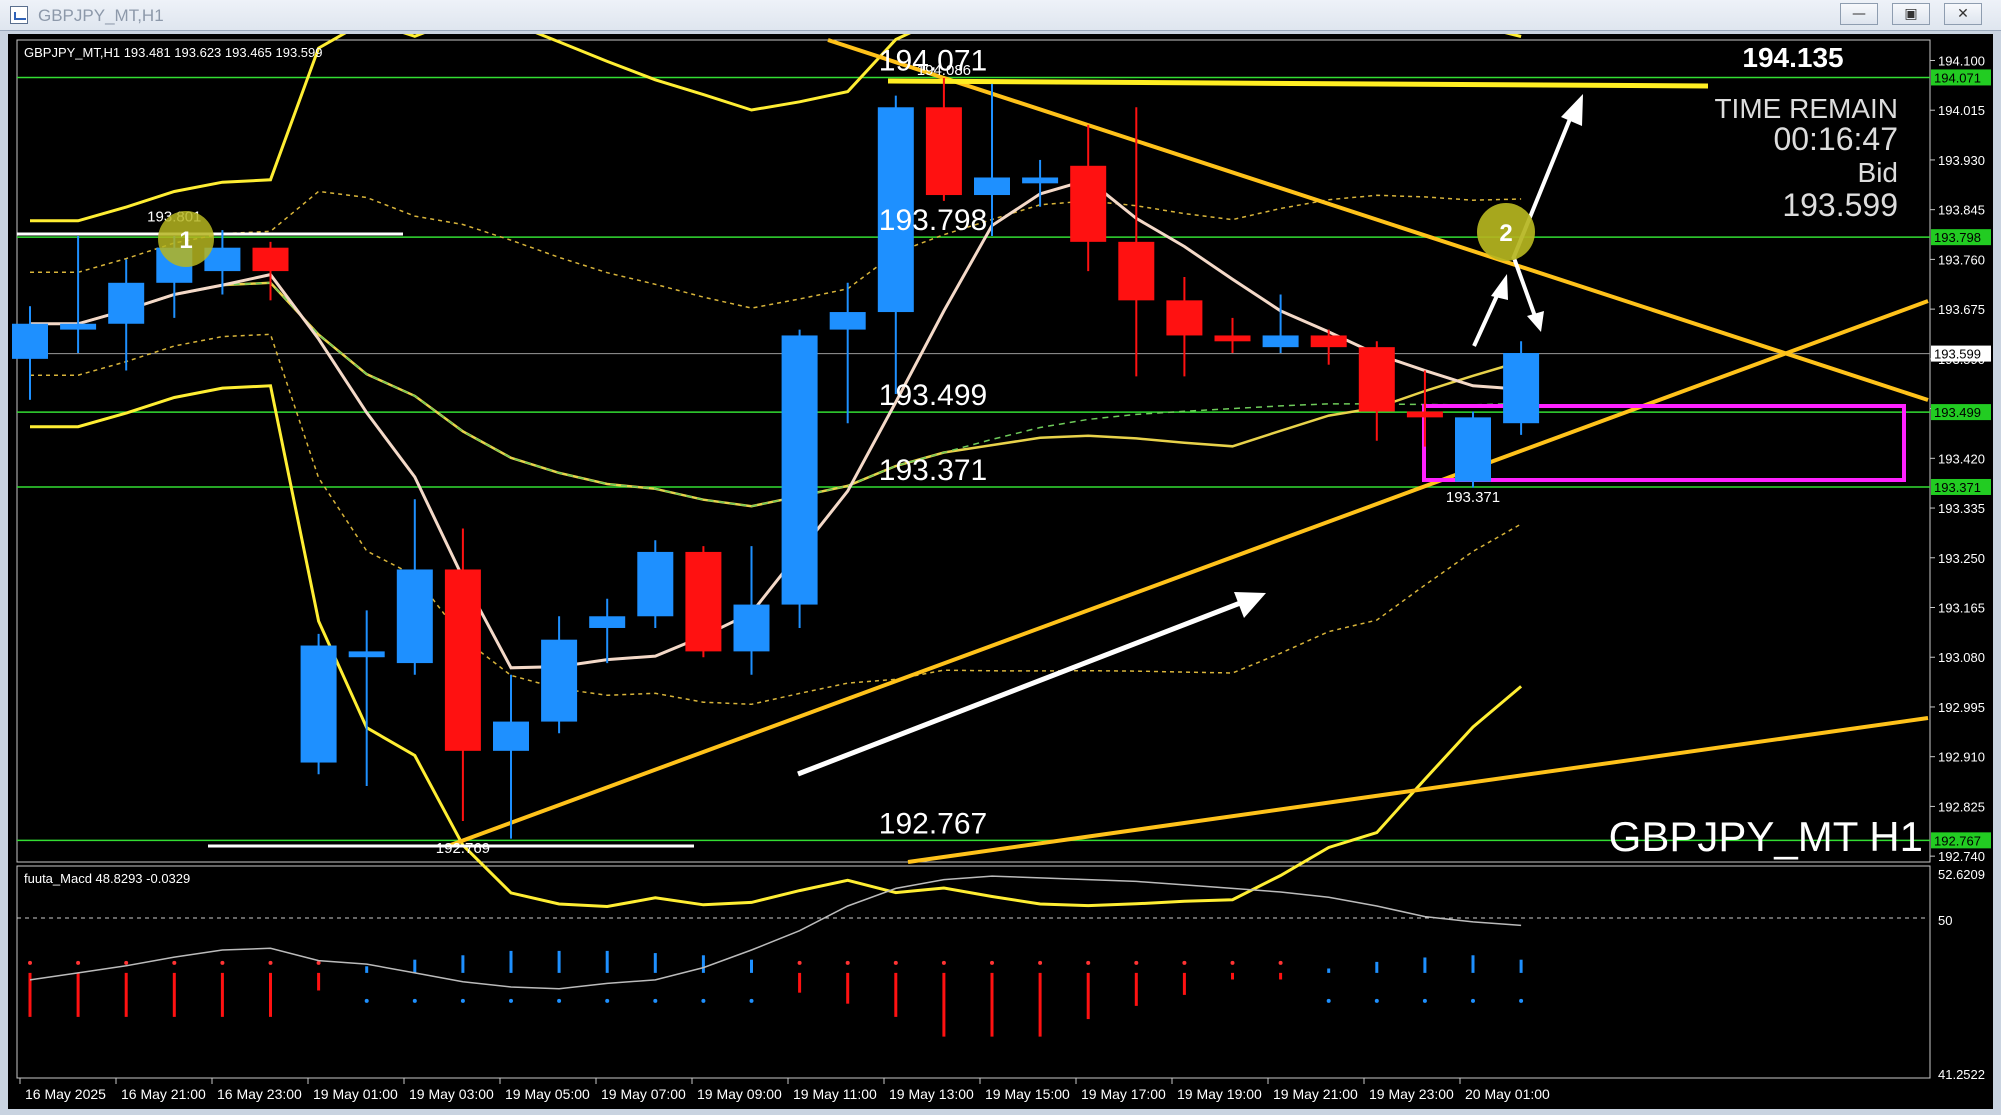 This screenshot has width=2001, height=1115. Describe the element at coordinates (1945, 920) in the screenshot. I see `indicator-axis-label: 50` at that location.